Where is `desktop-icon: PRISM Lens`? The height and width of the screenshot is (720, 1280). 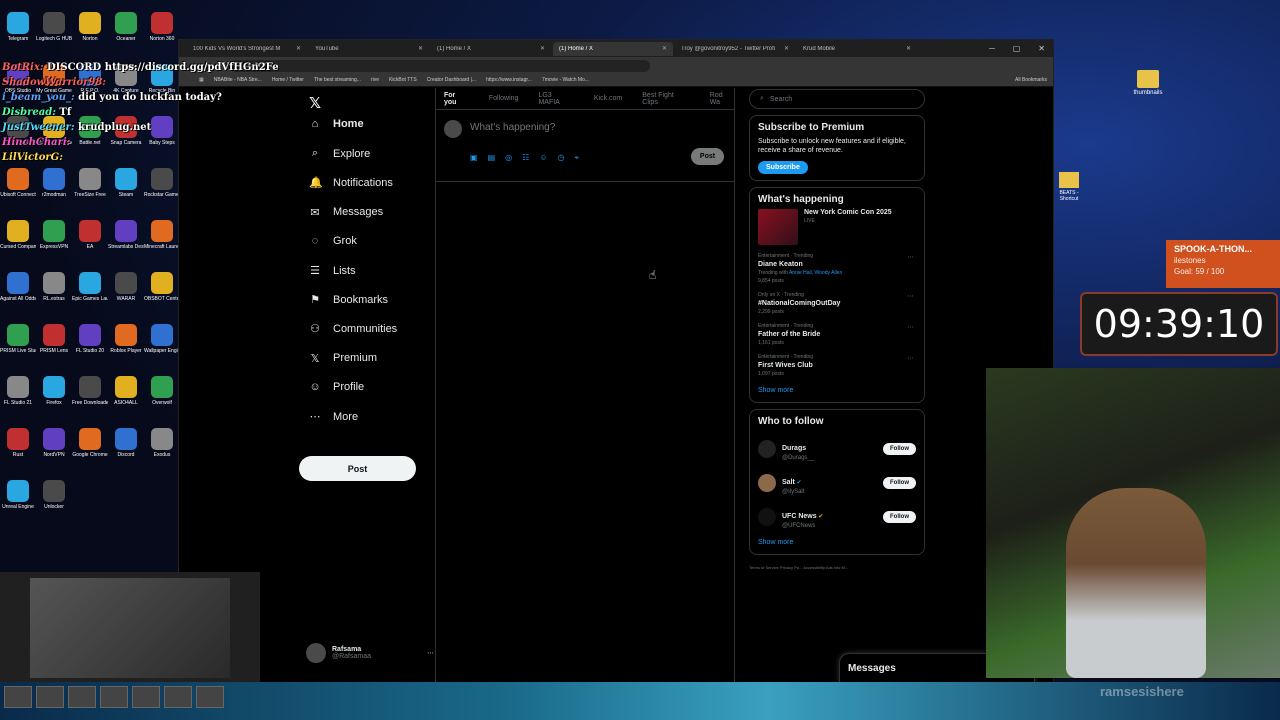
desktop-icon: PRISM Lens is located at coordinates (54, 339).